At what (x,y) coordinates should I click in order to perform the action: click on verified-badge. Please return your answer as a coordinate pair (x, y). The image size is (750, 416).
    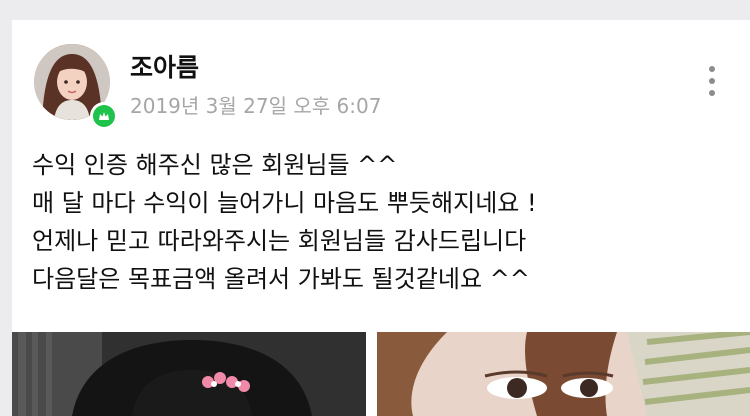
    Looking at the image, I should click on (104, 116).